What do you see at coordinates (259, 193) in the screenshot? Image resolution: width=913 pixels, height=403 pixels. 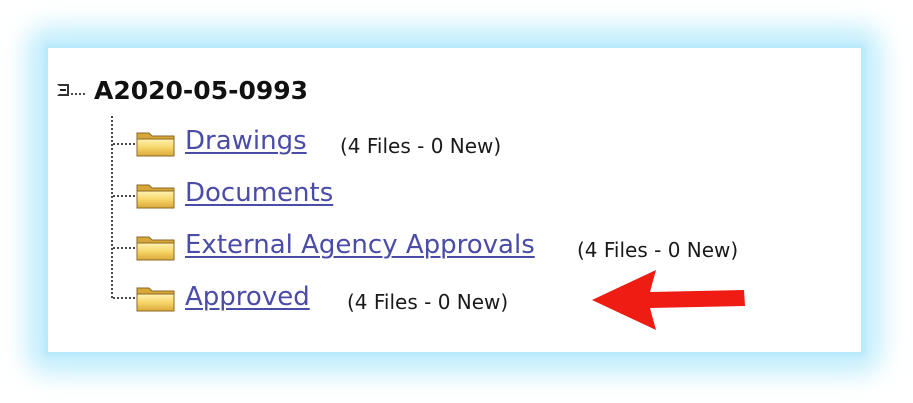 I see `folder-link-documents: Documents` at bounding box center [259, 193].